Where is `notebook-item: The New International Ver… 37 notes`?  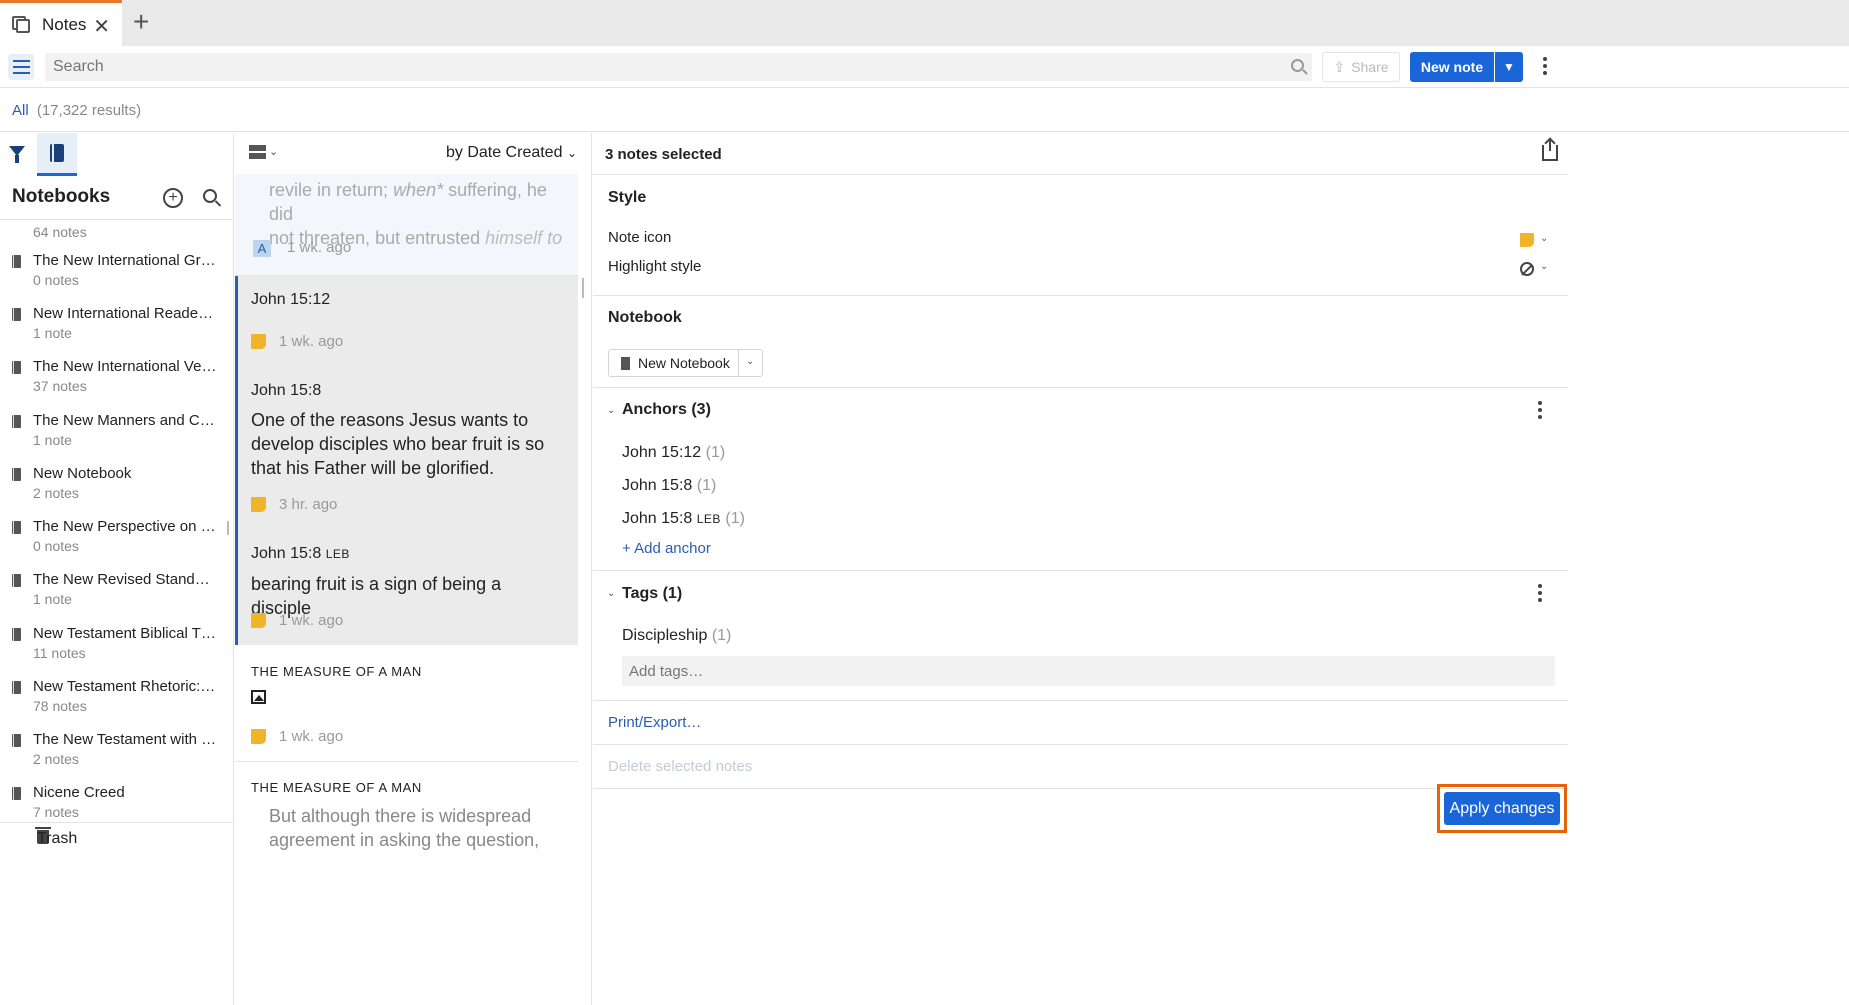
notebook-item: The New International Ver… 37 notes is located at coordinates (116, 381).